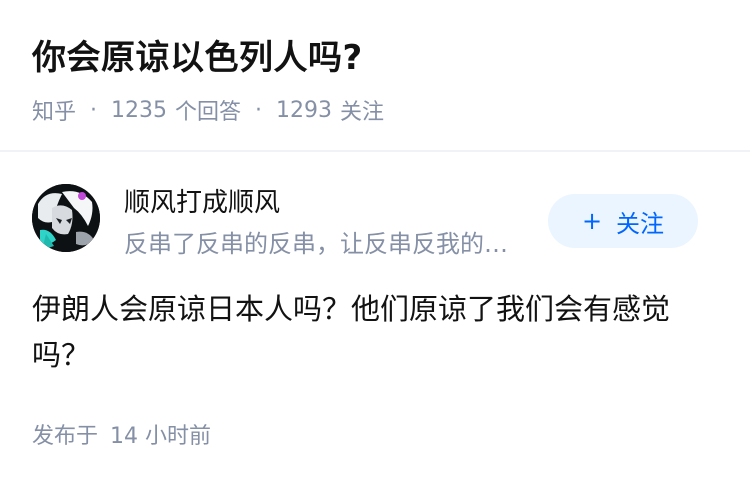 Image resolution: width=750 pixels, height=486 pixels. I want to click on follow-button: + 关注, so click(623, 221).